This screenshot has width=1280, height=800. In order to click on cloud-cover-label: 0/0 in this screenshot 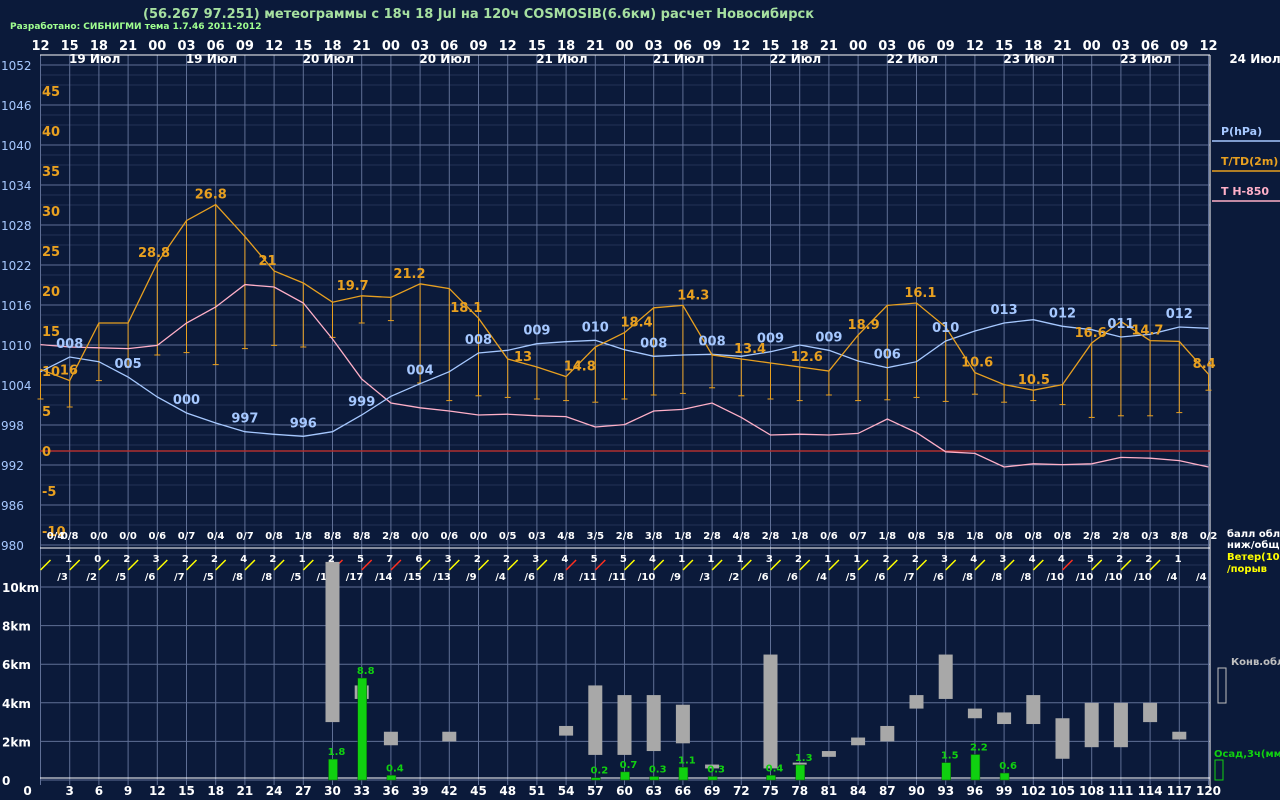, I will do `click(479, 536)`.